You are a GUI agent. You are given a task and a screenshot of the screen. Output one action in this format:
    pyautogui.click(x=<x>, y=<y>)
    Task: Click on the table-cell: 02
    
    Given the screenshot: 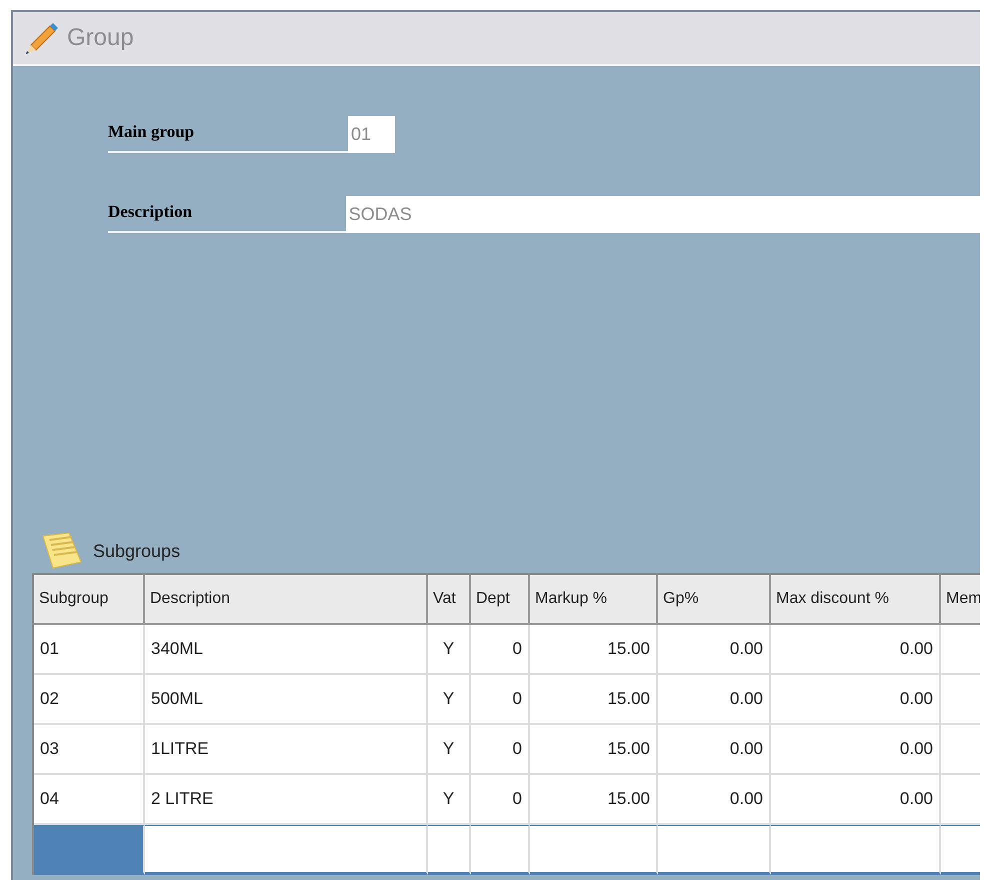 What is the action you would take?
    pyautogui.click(x=89, y=700)
    